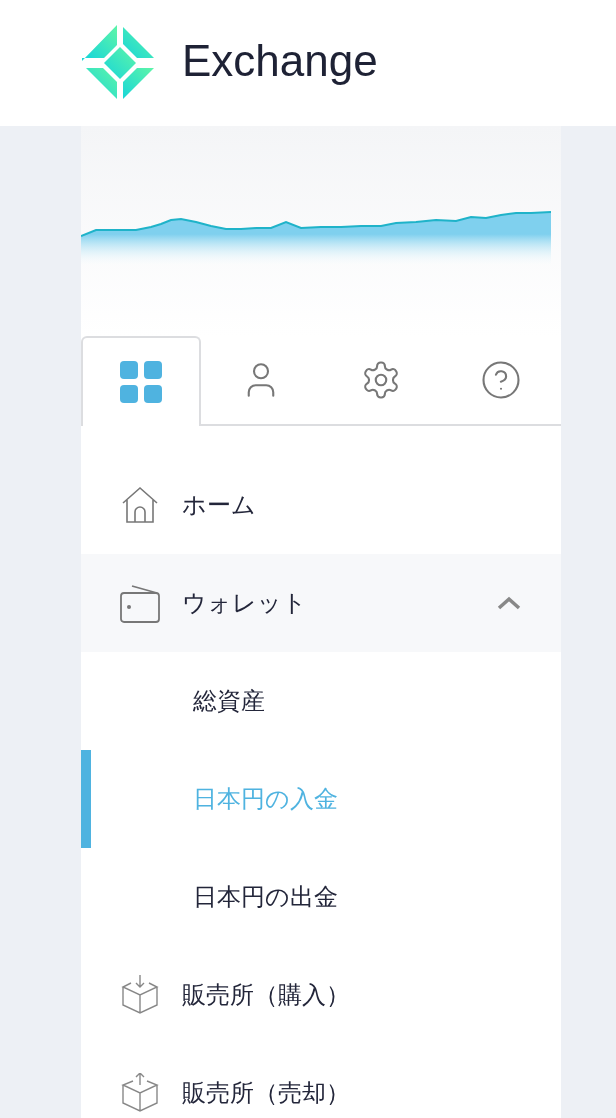 This screenshot has width=616, height=1118. Describe the element at coordinates (321, 995) in the screenshot. I see `menu-item: 販売所（購入）` at that location.